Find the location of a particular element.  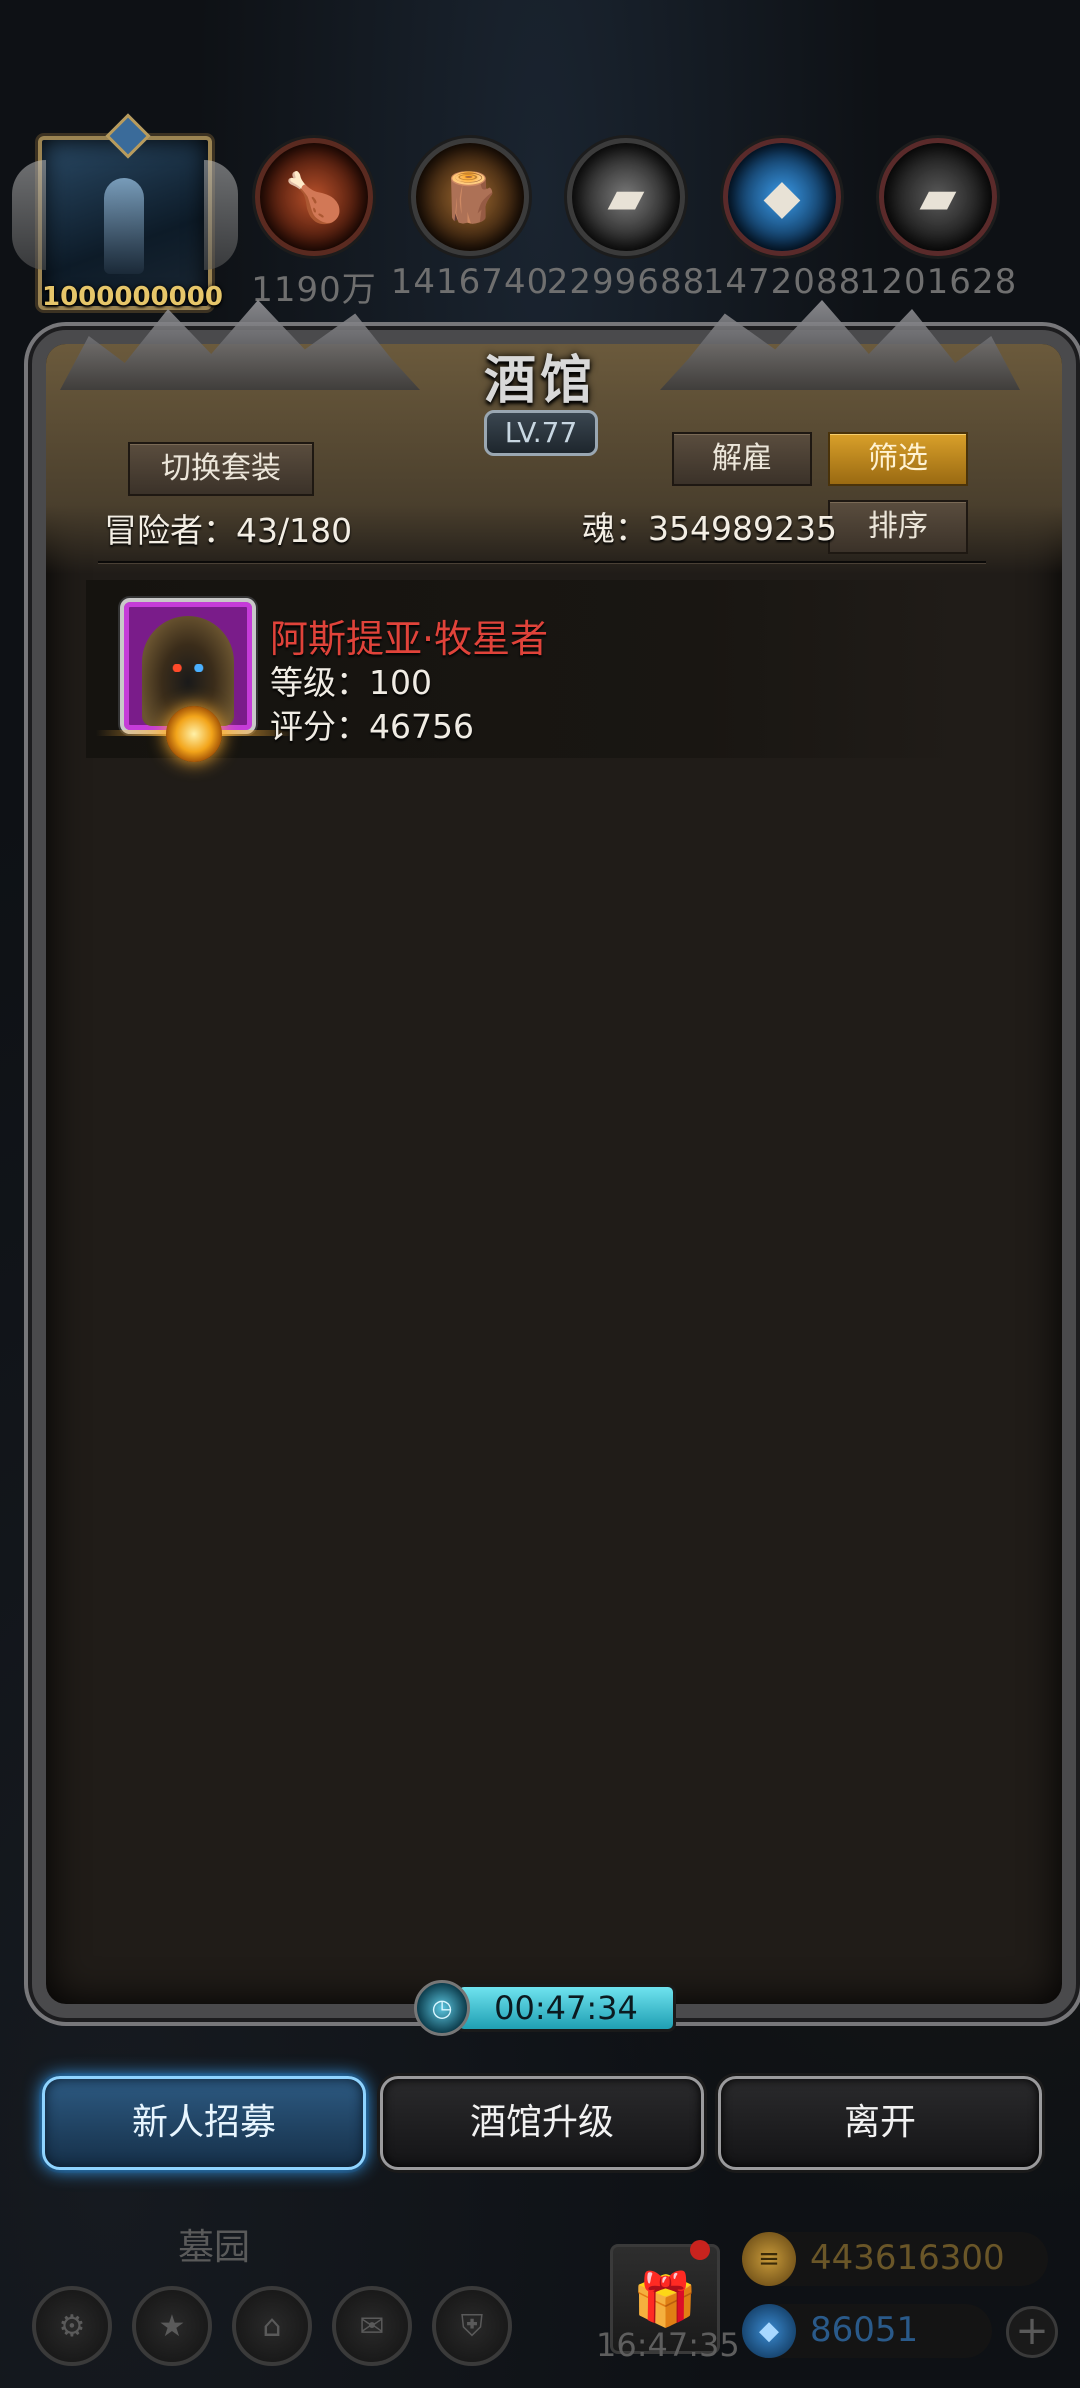

hero-score: 评分：46756 is located at coordinates (372, 726).